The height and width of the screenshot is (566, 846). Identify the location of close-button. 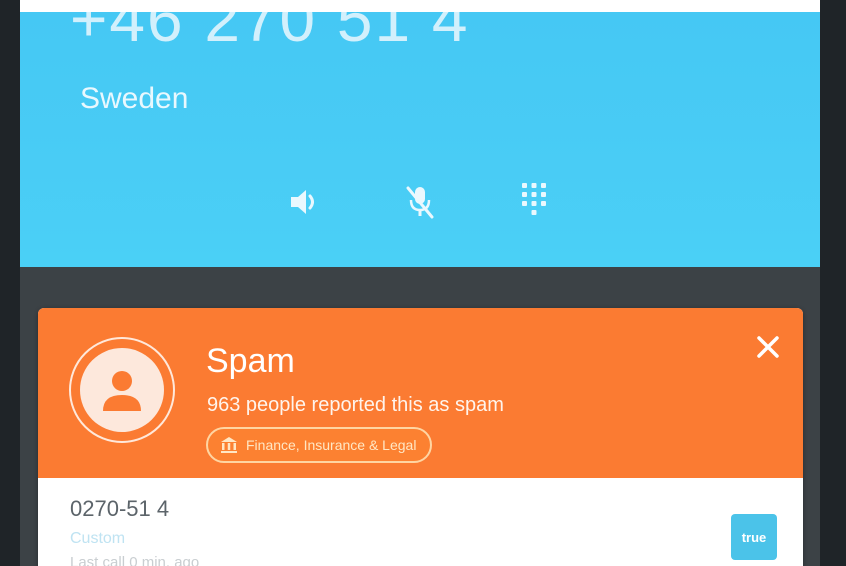
(768, 347).